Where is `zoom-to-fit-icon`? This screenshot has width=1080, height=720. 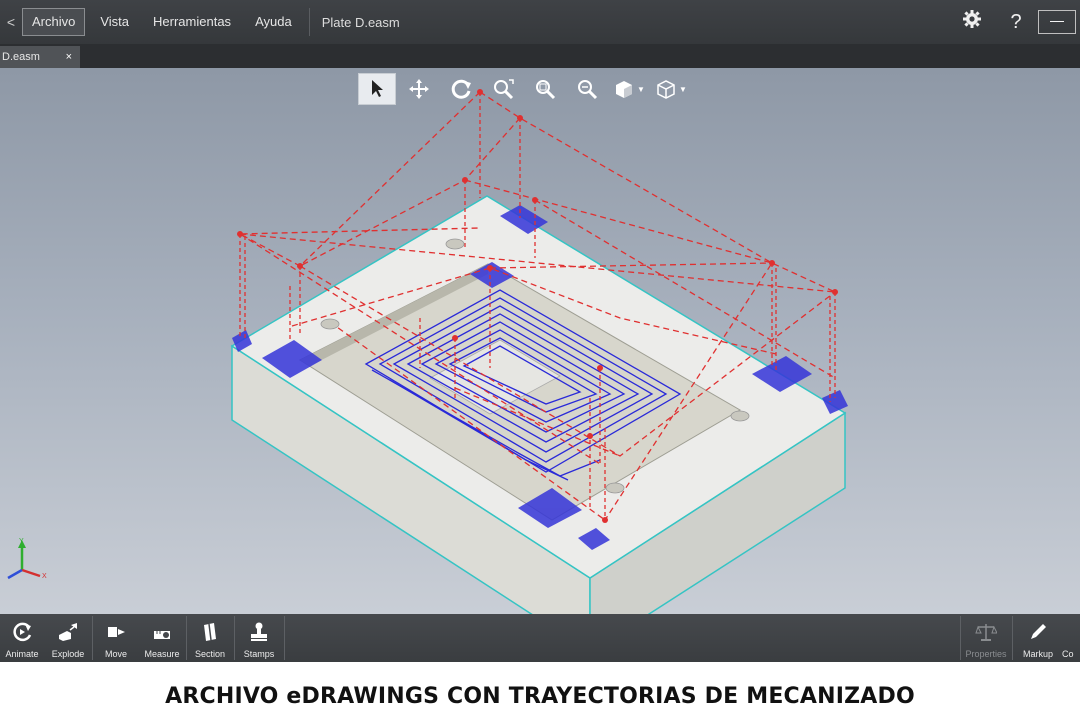 zoom-to-fit-icon is located at coordinates (503, 89).